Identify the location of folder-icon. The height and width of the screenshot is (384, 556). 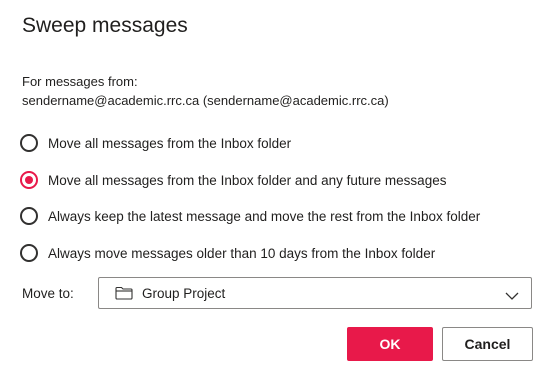
(124, 293).